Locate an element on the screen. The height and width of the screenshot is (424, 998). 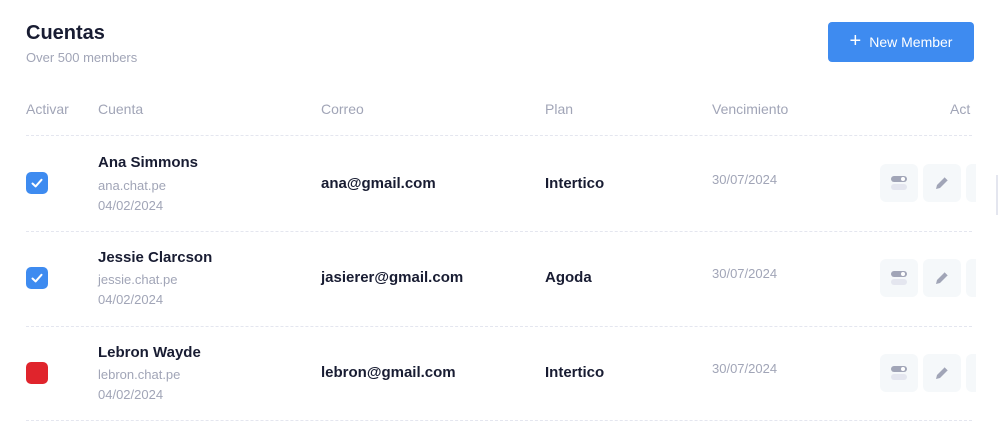
column-header-correo: Correo is located at coordinates (342, 109).